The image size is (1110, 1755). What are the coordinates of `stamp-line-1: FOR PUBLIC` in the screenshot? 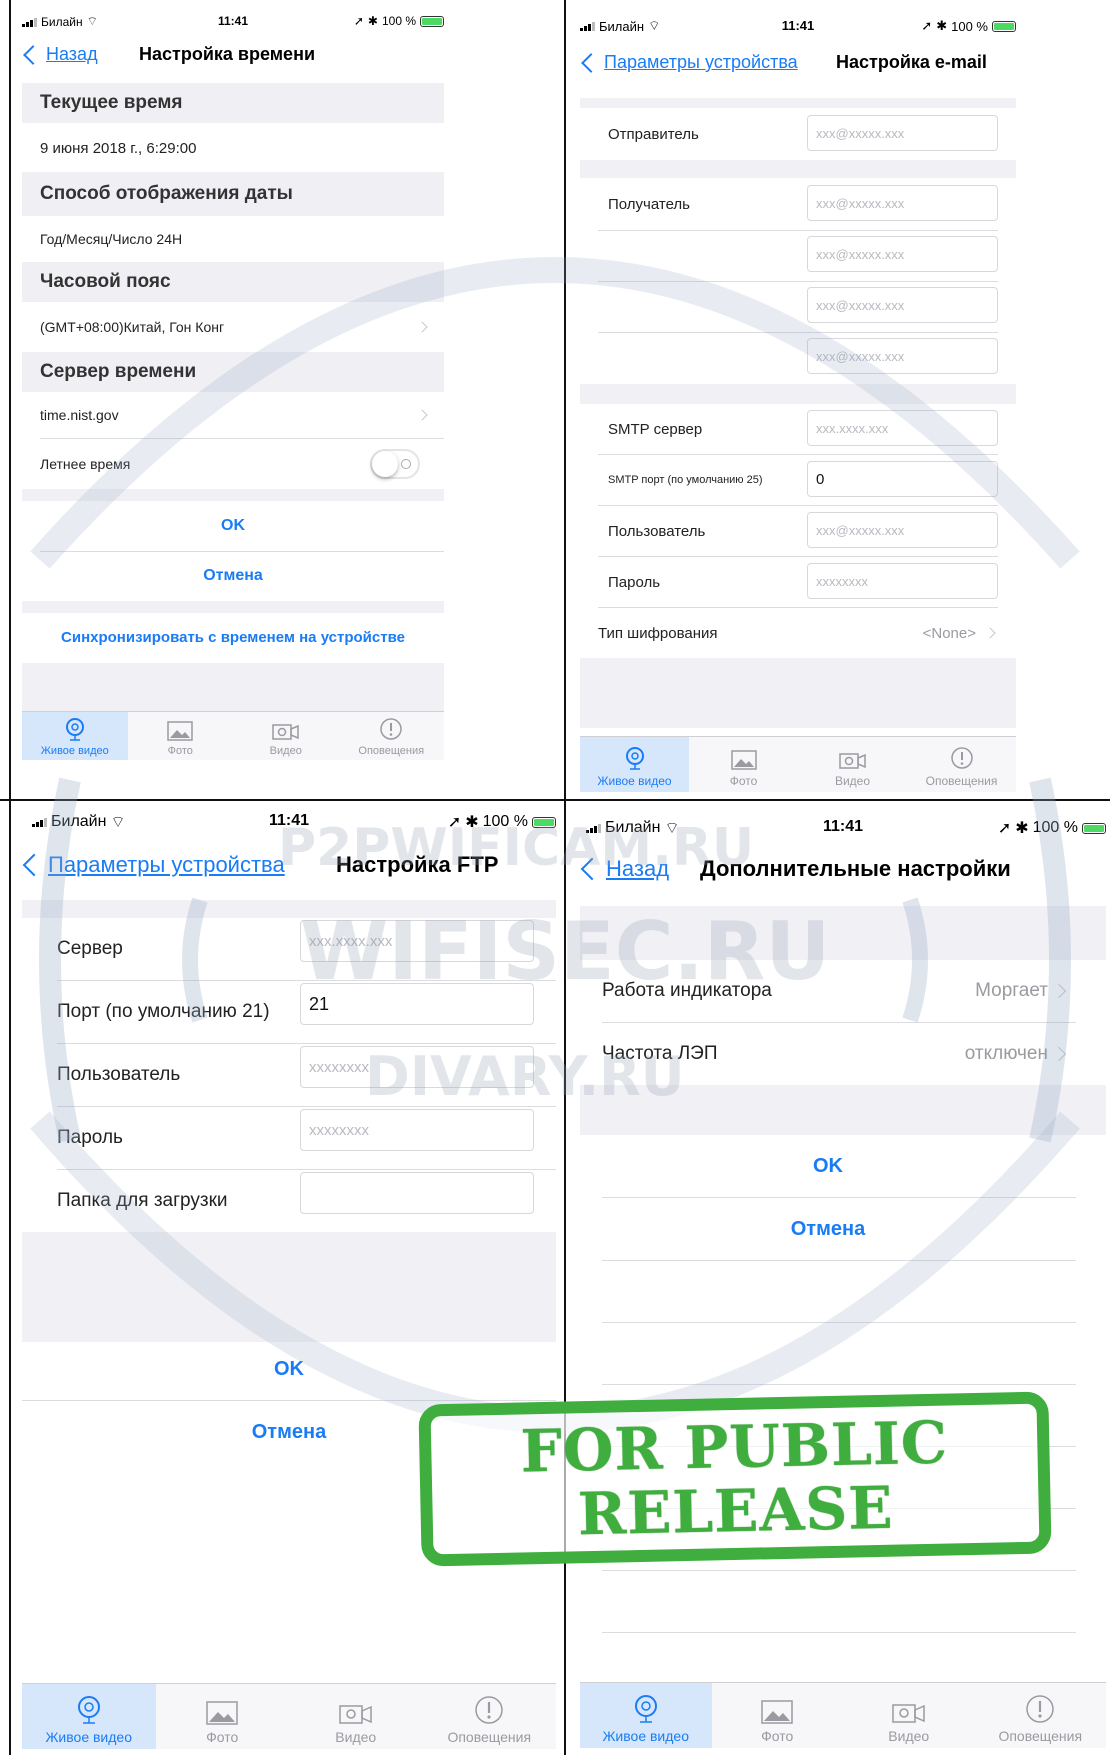 It's located at (734, 1447).